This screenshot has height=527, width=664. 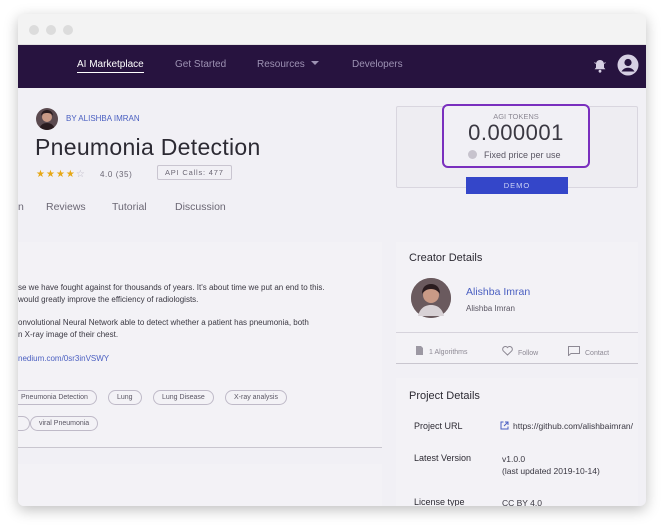 I want to click on tag-chip: Lung Disease, so click(x=183, y=397).